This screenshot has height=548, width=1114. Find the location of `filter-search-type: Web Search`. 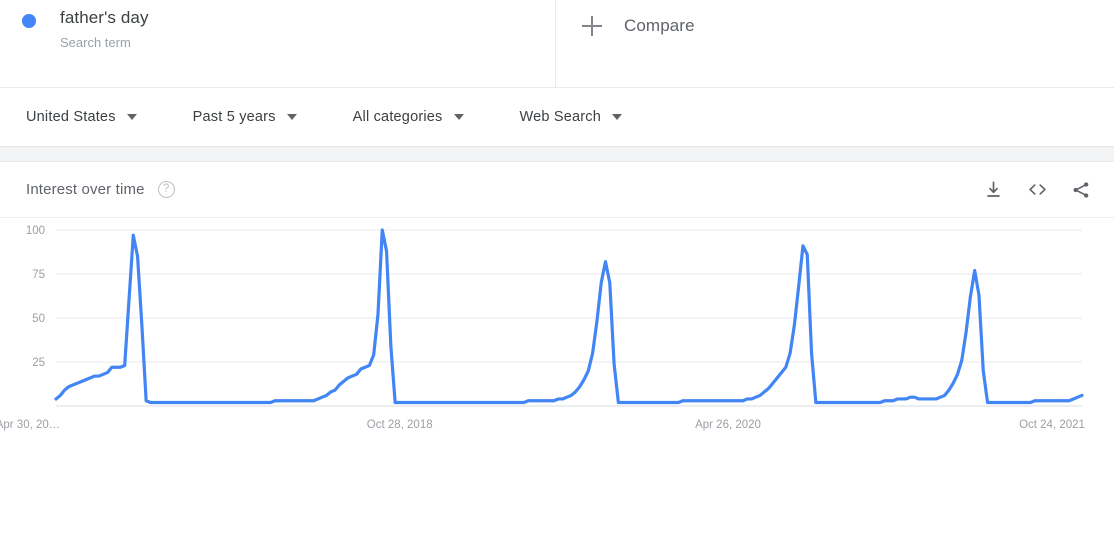

filter-search-type: Web Search is located at coordinates (571, 117).